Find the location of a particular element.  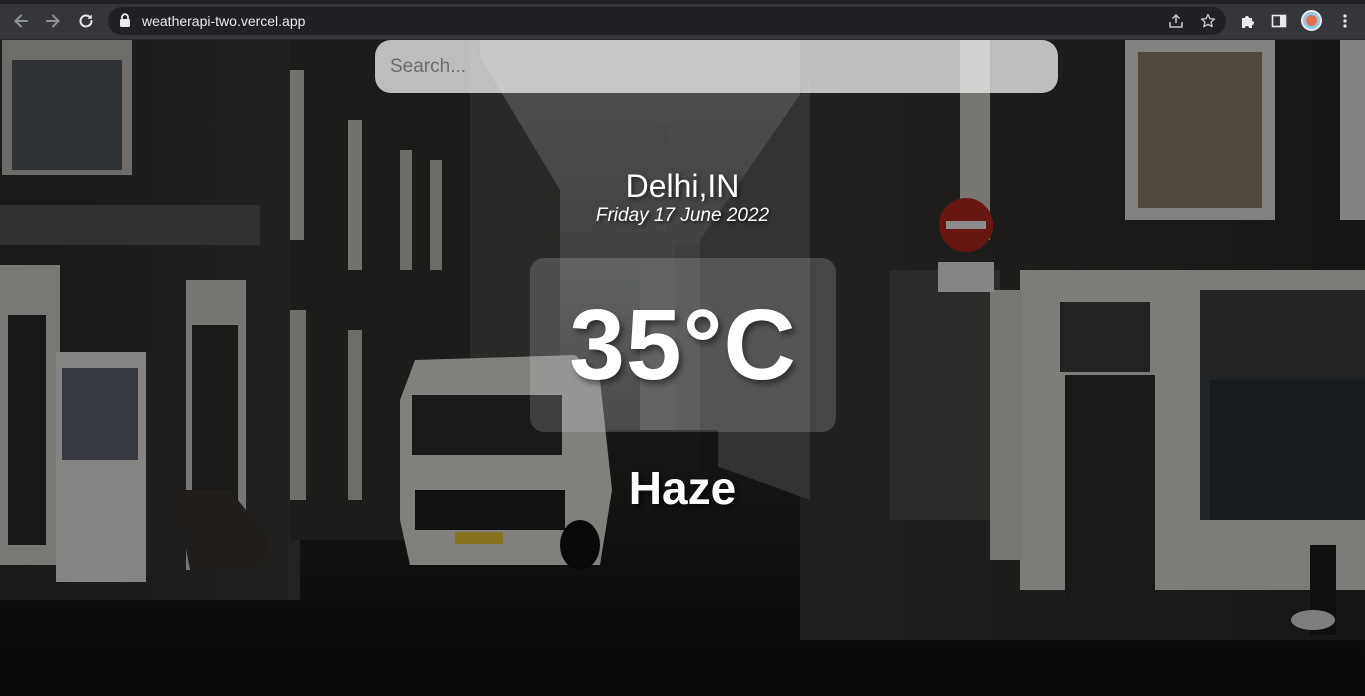

back-arrow-icon is located at coordinates (21, 21).